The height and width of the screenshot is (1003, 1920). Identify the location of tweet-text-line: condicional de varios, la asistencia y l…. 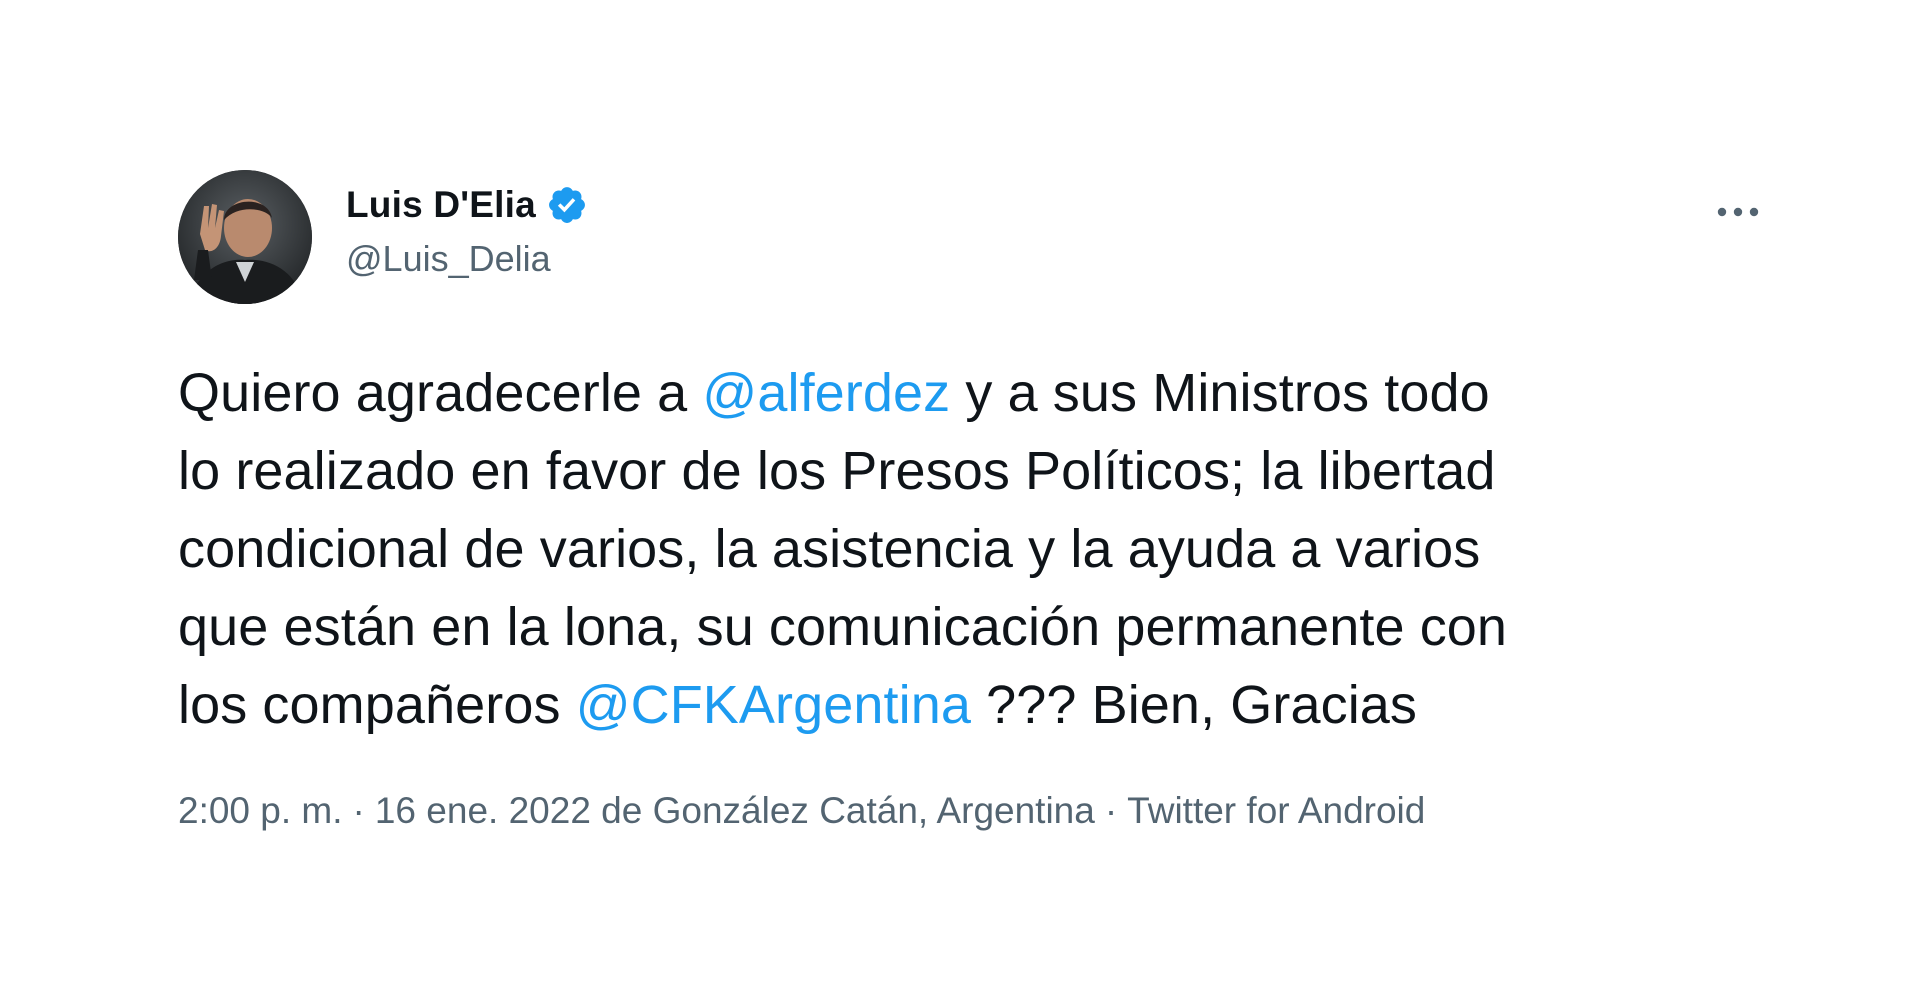
(978, 549).